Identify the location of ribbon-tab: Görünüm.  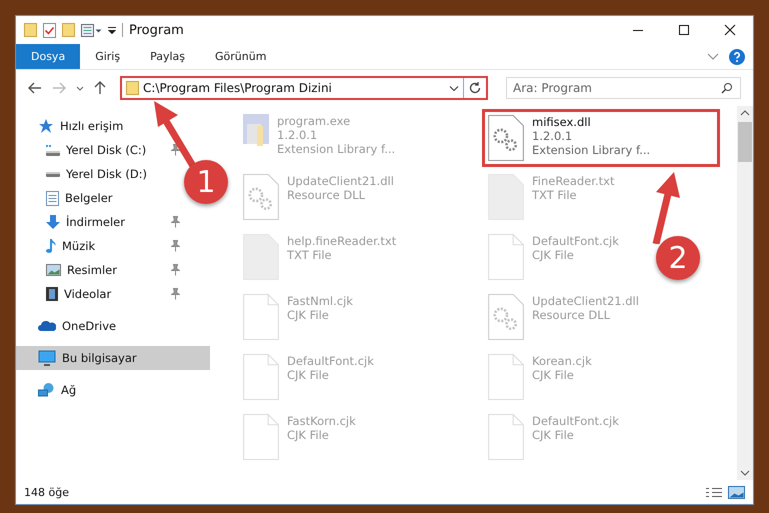
(241, 56).